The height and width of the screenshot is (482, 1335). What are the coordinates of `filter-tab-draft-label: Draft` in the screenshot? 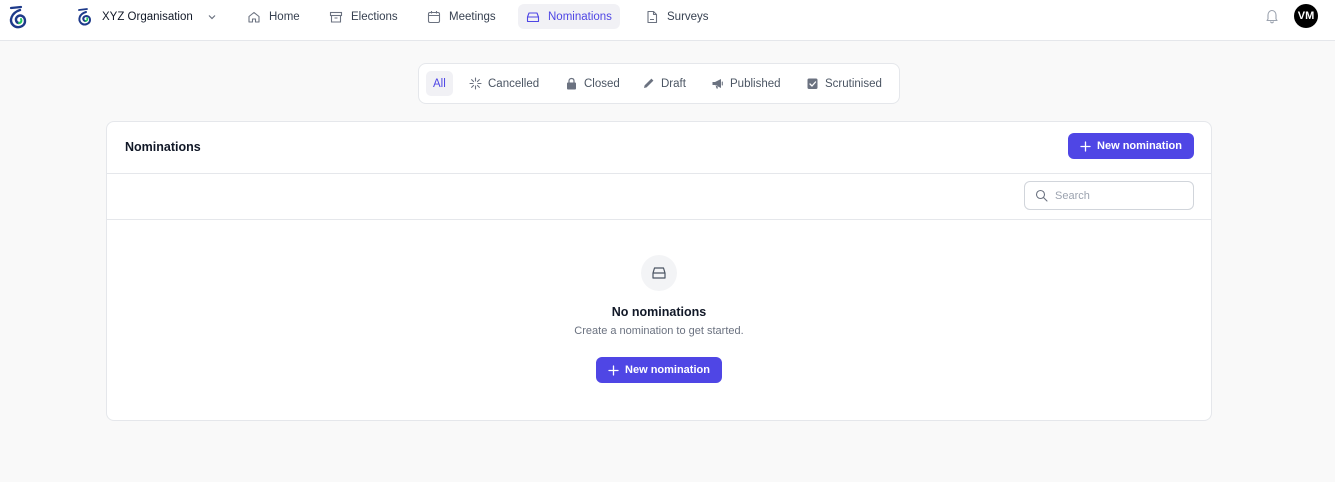 It's located at (673, 83).